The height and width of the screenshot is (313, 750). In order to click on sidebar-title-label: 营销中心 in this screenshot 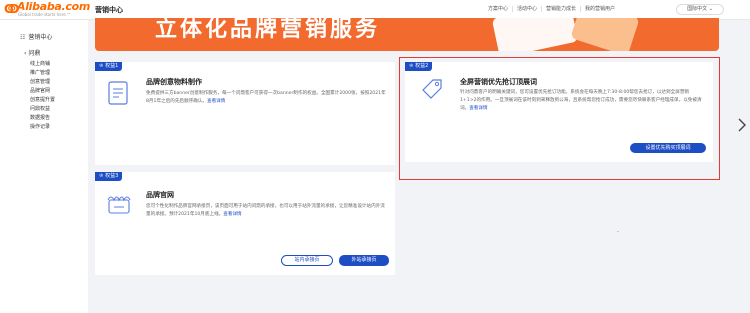, I will do `click(40, 37)`.